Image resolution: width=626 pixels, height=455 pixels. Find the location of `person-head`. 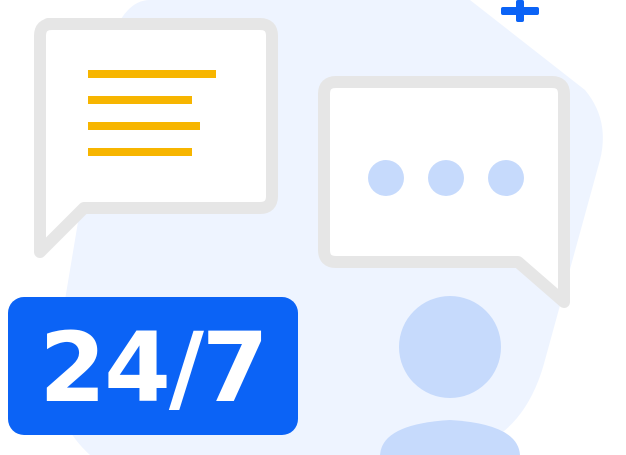

person-head is located at coordinates (450, 347).